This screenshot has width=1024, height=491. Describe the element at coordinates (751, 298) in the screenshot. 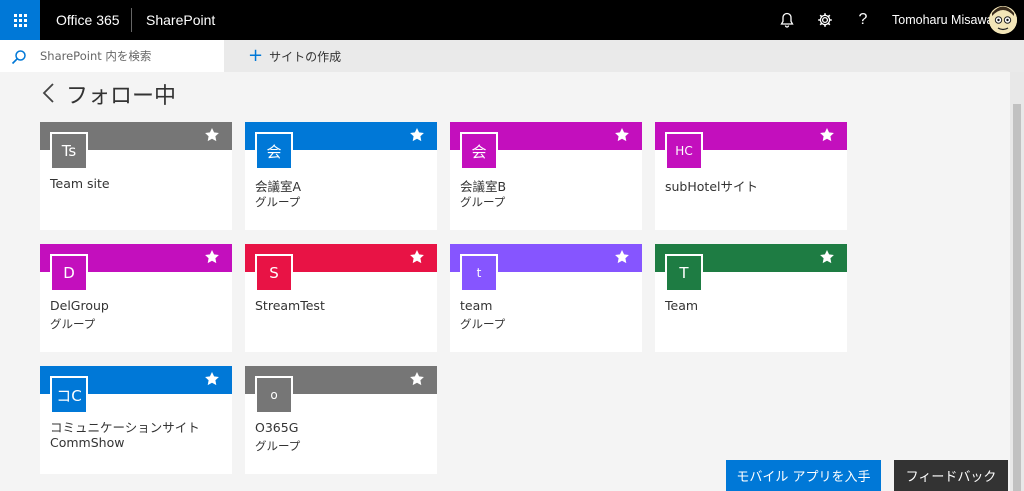

I see `site-card: T Team` at that location.